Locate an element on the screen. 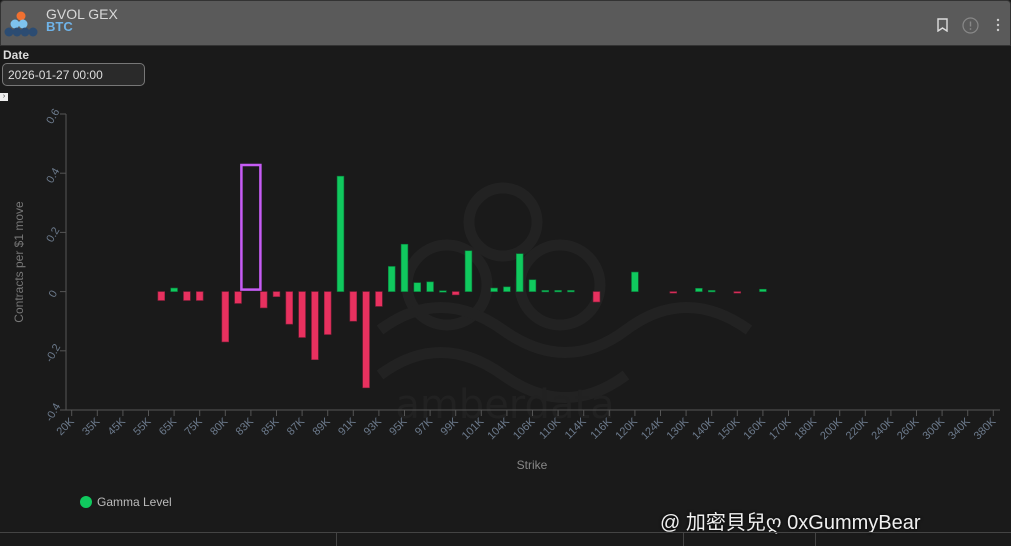 Image resolution: width=1011 pixels, height=546 pixels. x-tick-label: 340K is located at coordinates (959, 428).